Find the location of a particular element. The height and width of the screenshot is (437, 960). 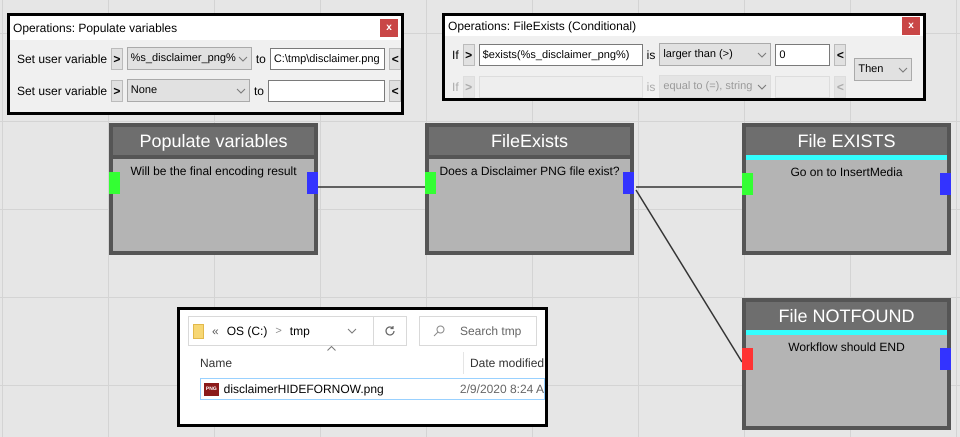

node-title: File EXISTS is located at coordinates (846, 141).